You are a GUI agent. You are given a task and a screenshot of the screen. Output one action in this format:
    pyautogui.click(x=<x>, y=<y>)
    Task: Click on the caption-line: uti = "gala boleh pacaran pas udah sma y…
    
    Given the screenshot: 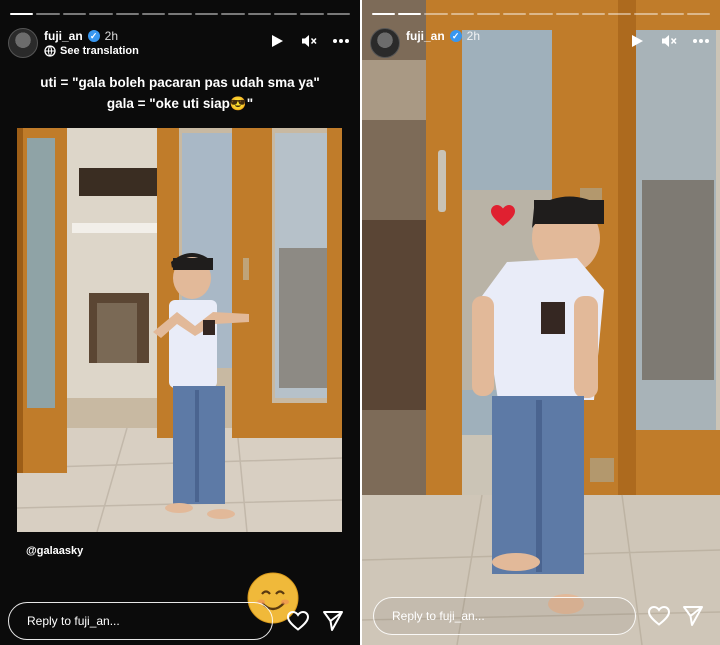 What is the action you would take?
    pyautogui.click(x=180, y=82)
    